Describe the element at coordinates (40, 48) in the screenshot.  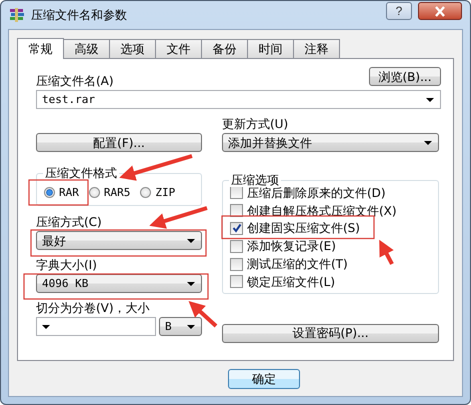
I see `tab: 常规` at that location.